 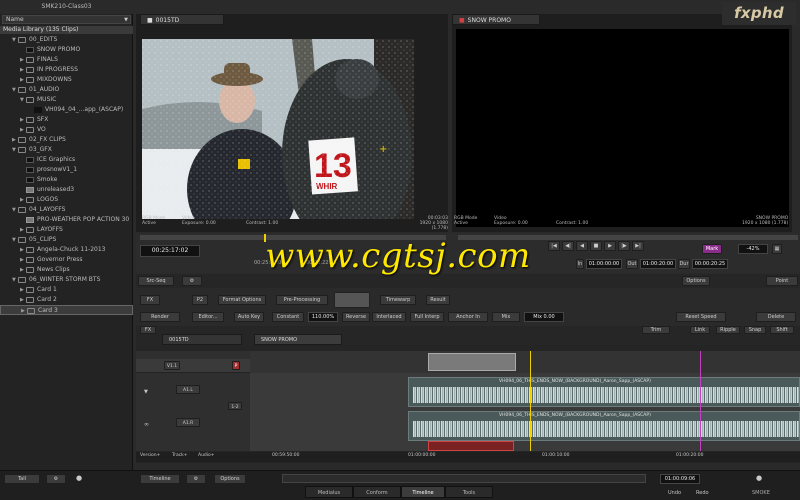 I want to click on media-library-root: Media Library (135 Clips), so click(x=66, y=30).